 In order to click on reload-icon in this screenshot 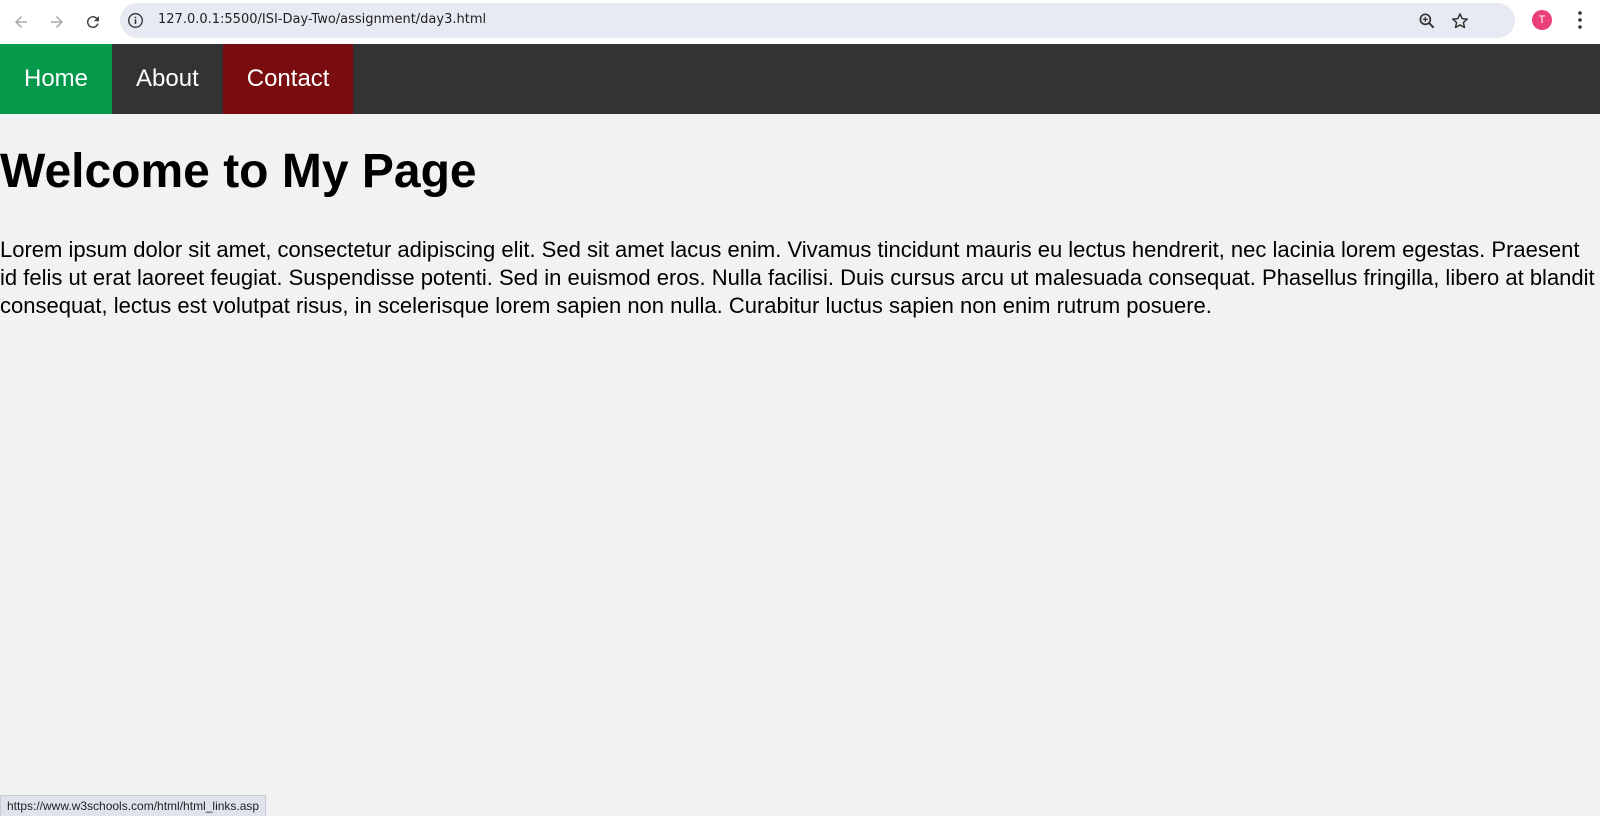, I will do `click(92, 22)`.